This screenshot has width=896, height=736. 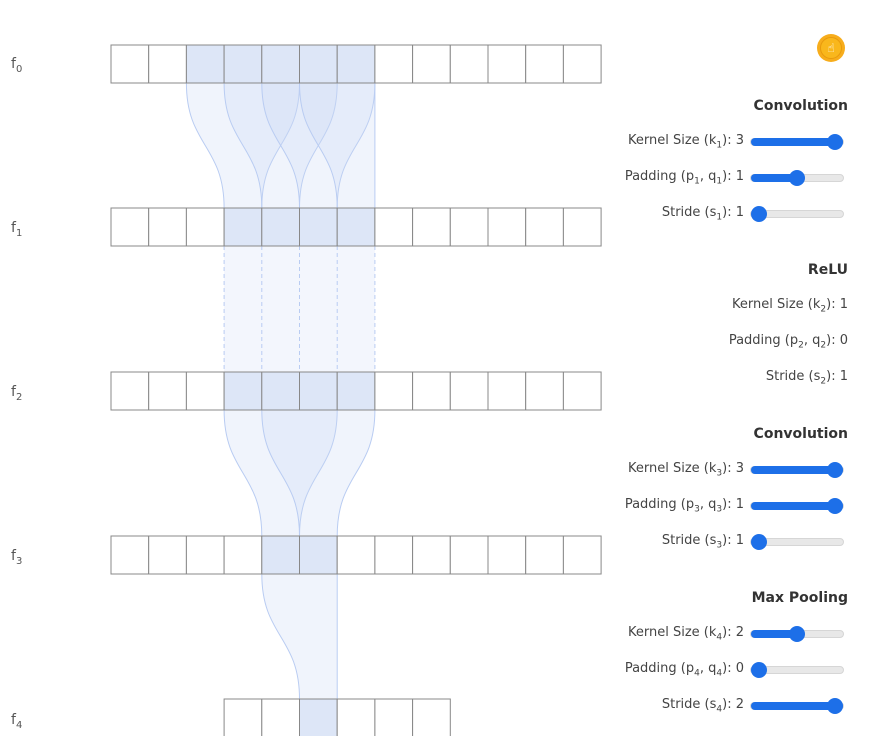 I want to click on feature-label-f4: f4, so click(x=17, y=721).